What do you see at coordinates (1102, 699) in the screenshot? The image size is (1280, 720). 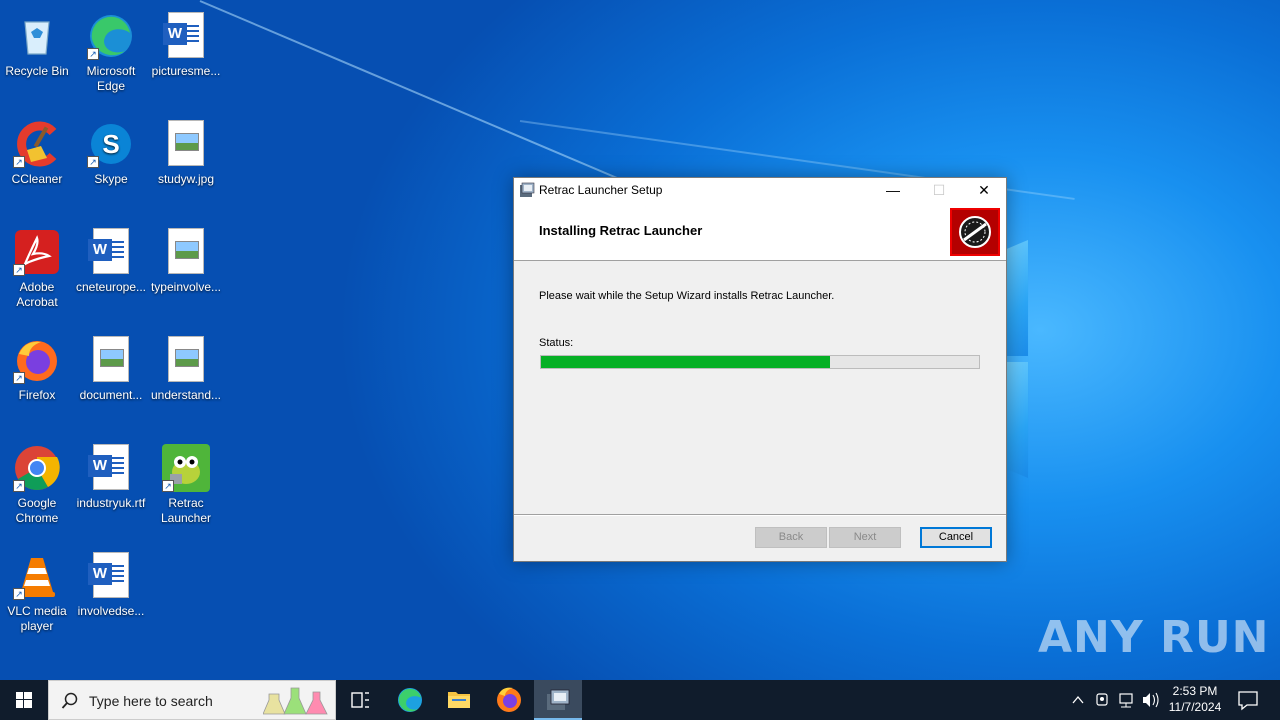 I see `meet-now-icon` at bounding box center [1102, 699].